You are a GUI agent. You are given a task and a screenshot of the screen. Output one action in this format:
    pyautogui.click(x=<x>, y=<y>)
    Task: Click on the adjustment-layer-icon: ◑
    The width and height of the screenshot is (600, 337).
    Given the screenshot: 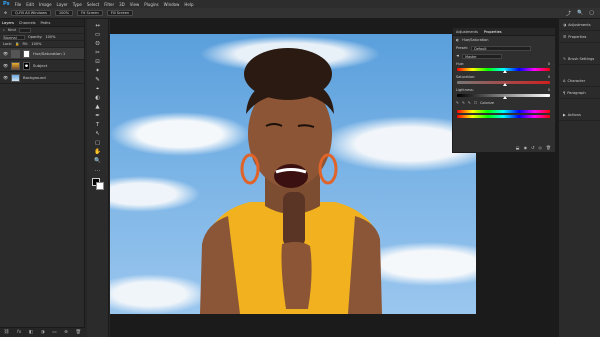 What is the action you would take?
    pyautogui.click(x=43, y=332)
    